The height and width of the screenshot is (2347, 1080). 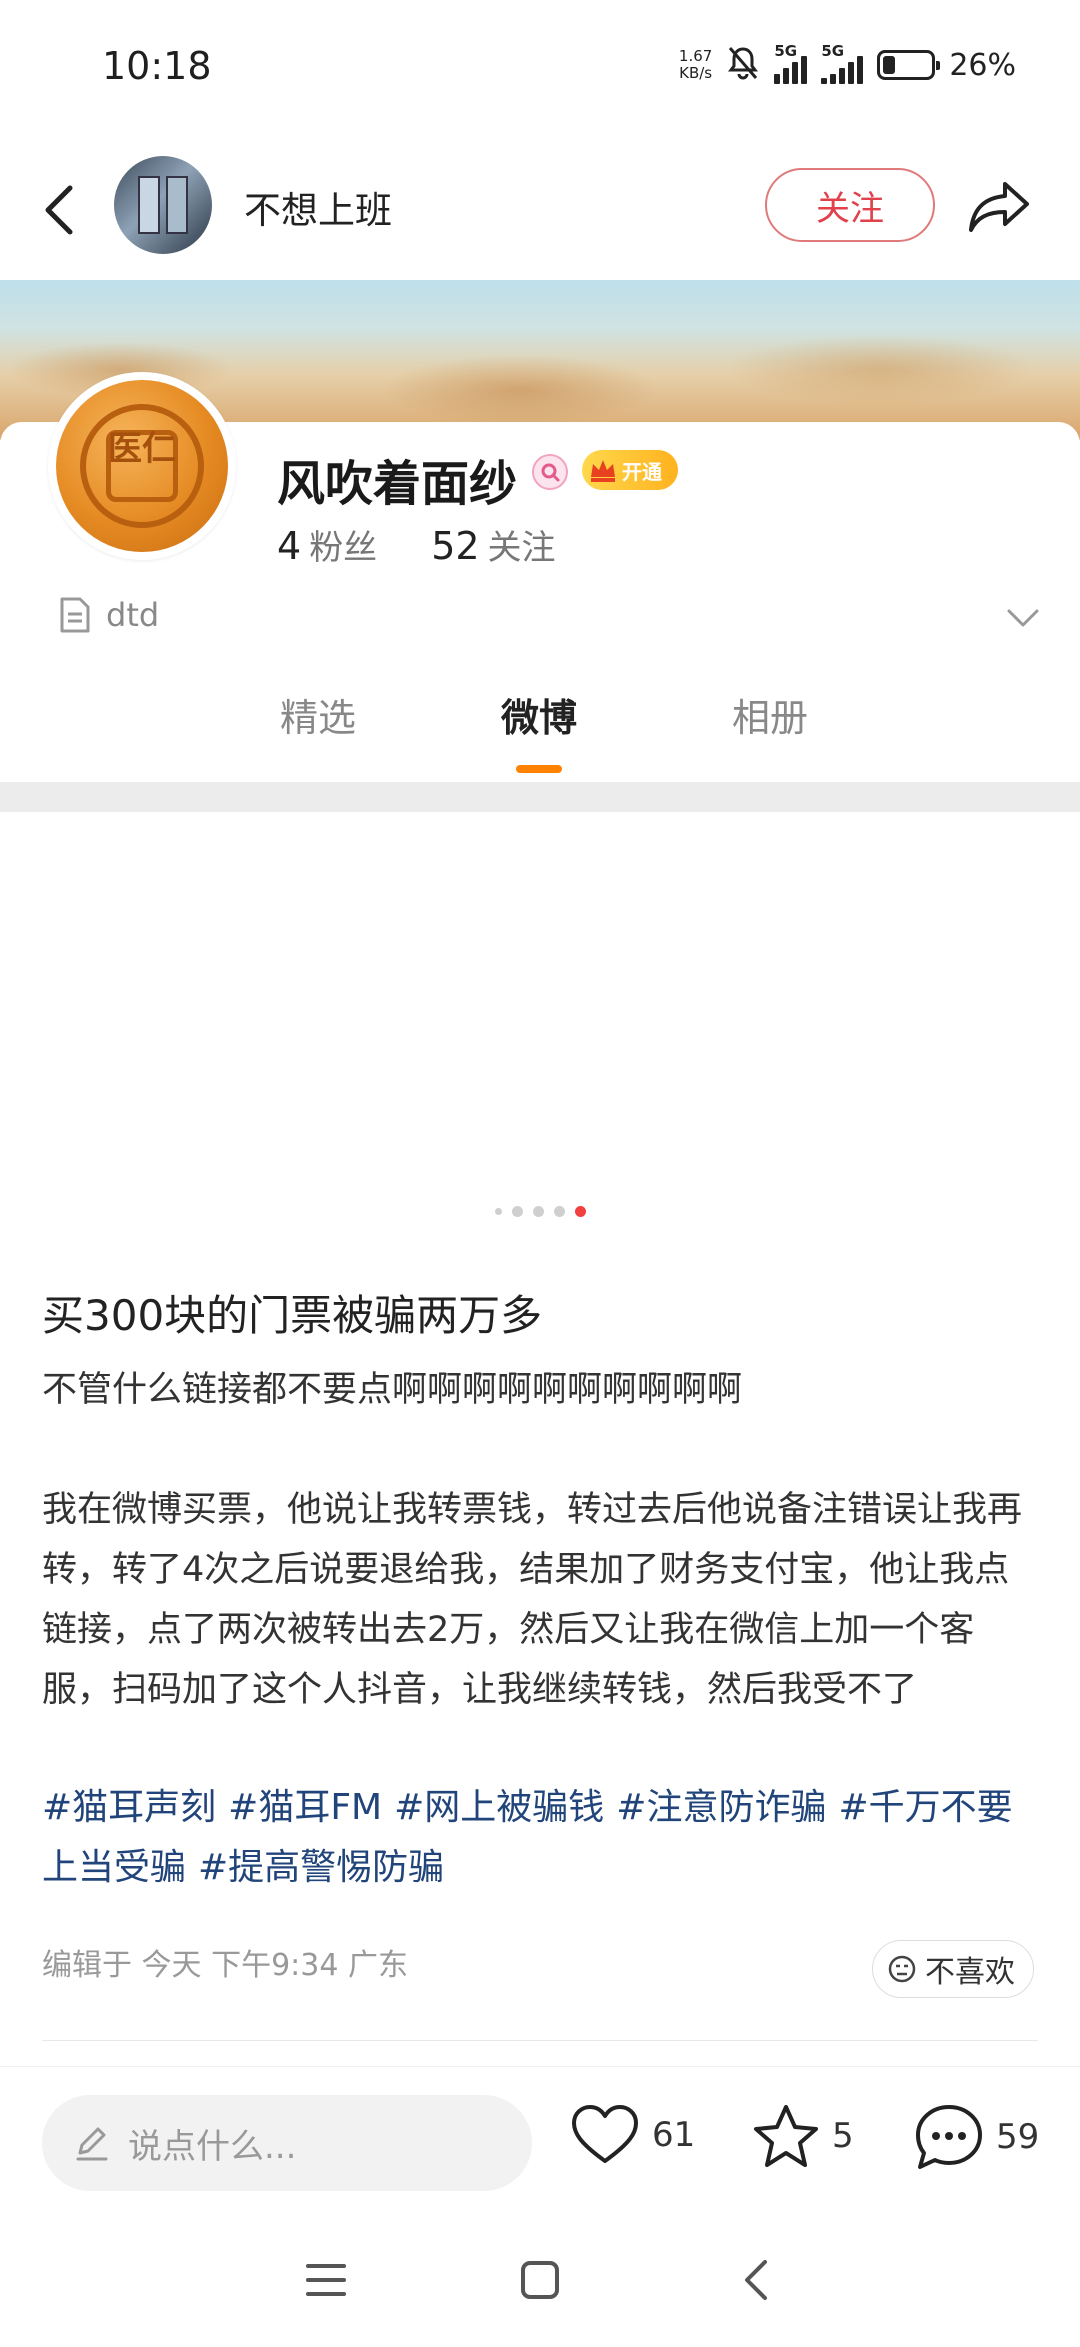 I want to click on share-button, so click(x=999, y=207).